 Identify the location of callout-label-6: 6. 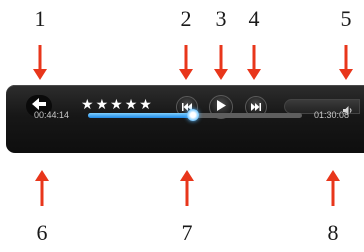
(42, 232).